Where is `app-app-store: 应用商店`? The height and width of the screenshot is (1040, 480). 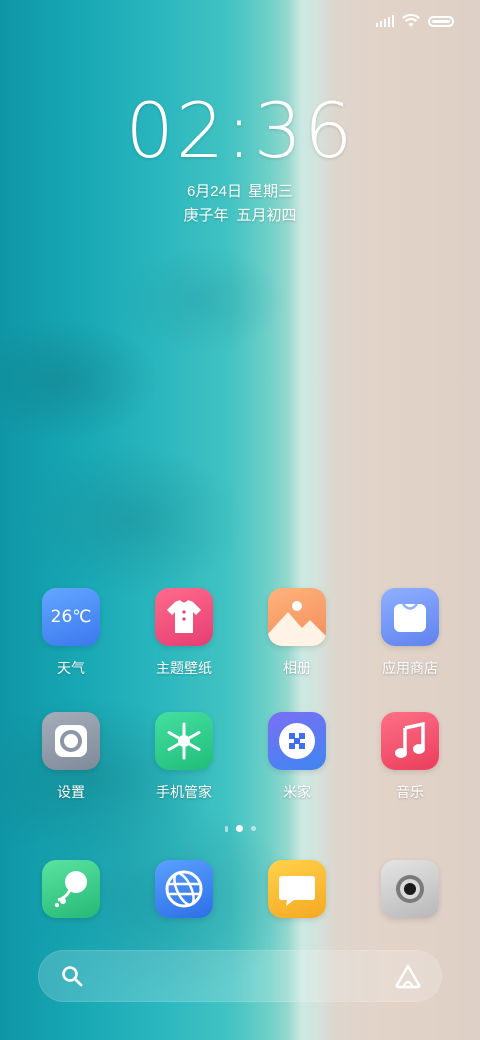
app-app-store: 应用商店 is located at coordinates (410, 633).